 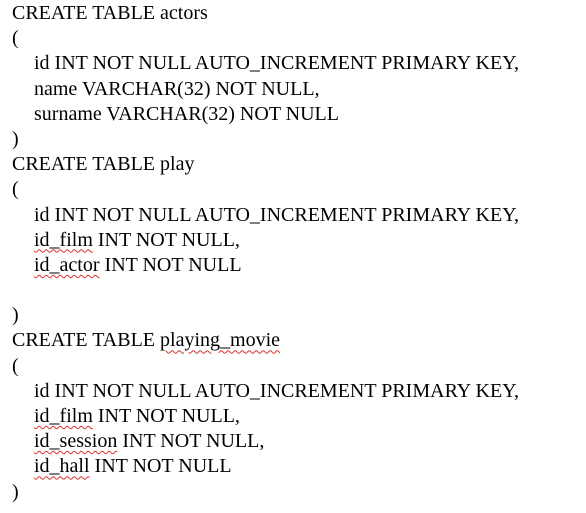 What do you see at coordinates (265, 466) in the screenshot?
I see `column-definition: id_hall INT NOT NULL` at bounding box center [265, 466].